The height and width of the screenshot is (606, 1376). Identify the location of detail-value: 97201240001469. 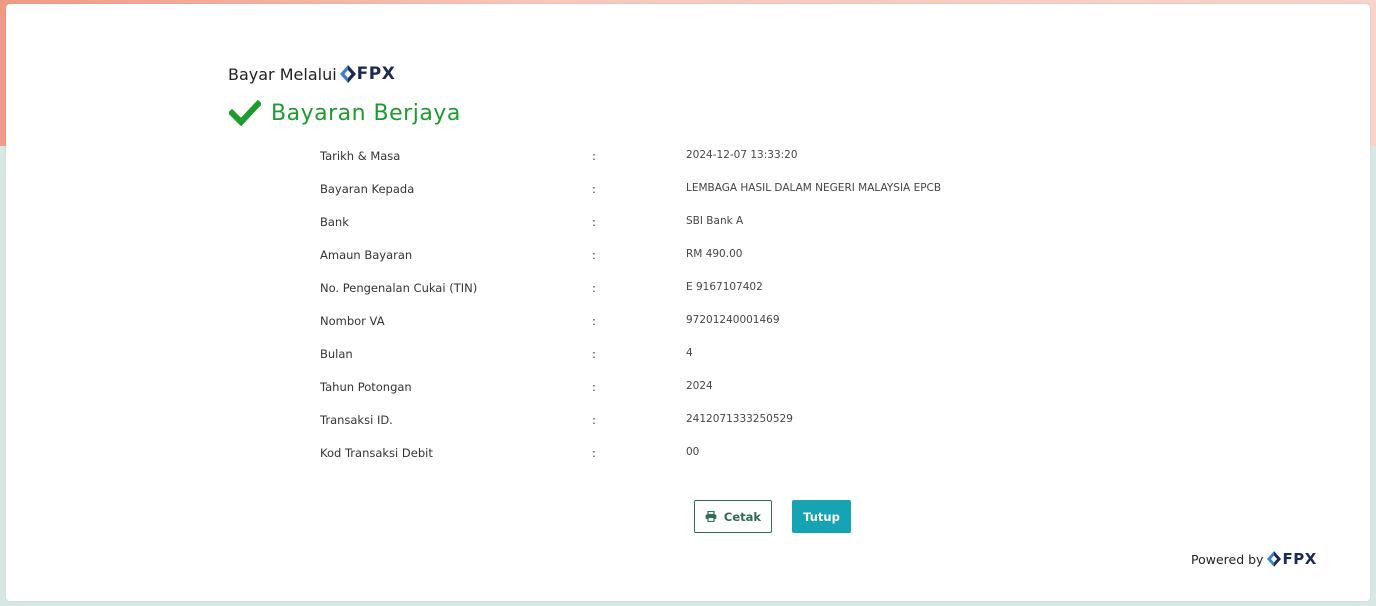
(733, 320).